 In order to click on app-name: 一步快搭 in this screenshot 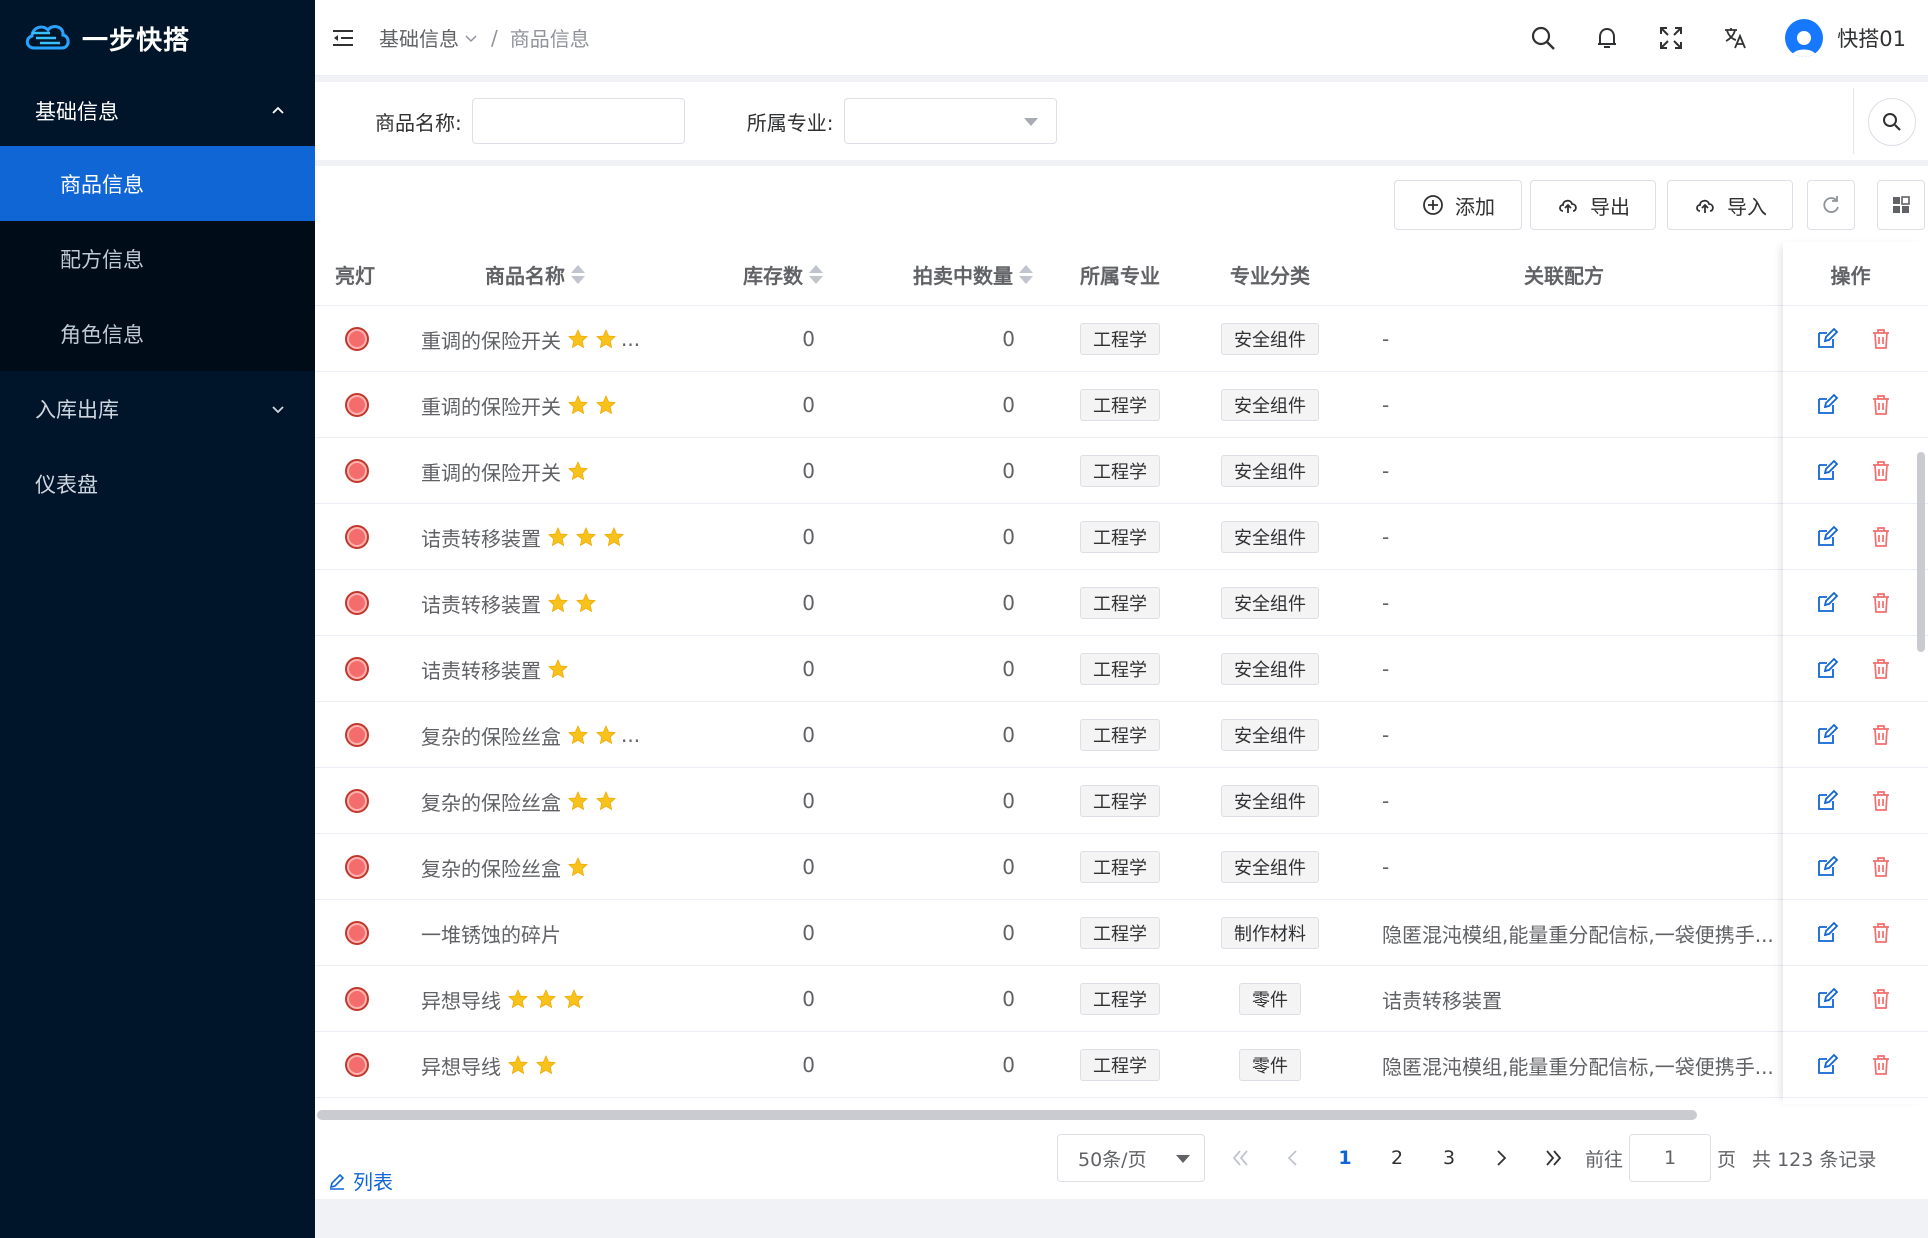, I will do `click(136, 40)`.